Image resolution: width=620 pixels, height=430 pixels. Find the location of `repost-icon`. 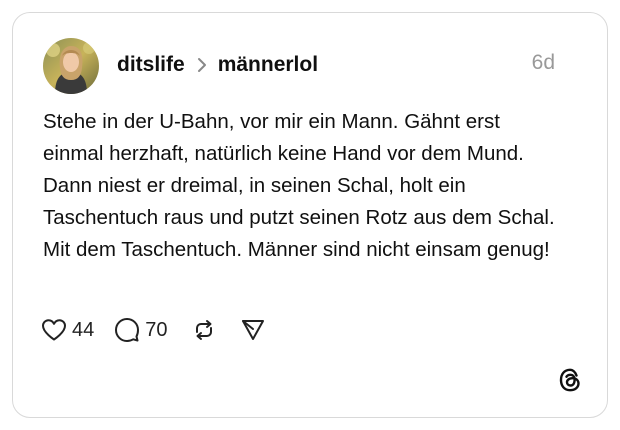

repost-icon is located at coordinates (203, 330).